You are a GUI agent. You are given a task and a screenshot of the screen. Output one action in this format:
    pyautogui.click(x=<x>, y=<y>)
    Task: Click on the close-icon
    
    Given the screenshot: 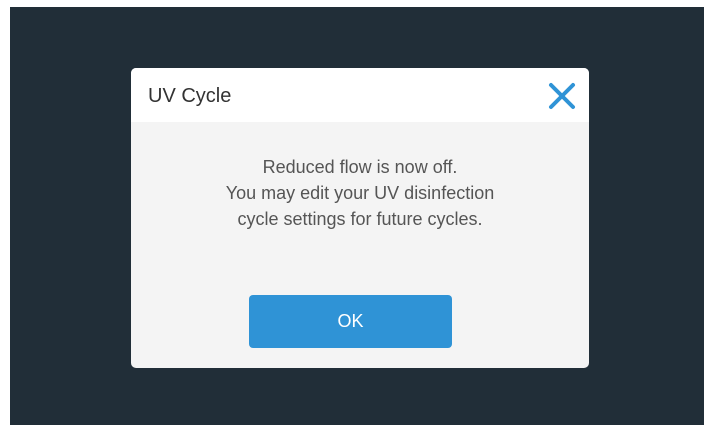 What is the action you would take?
    pyautogui.click(x=562, y=96)
    